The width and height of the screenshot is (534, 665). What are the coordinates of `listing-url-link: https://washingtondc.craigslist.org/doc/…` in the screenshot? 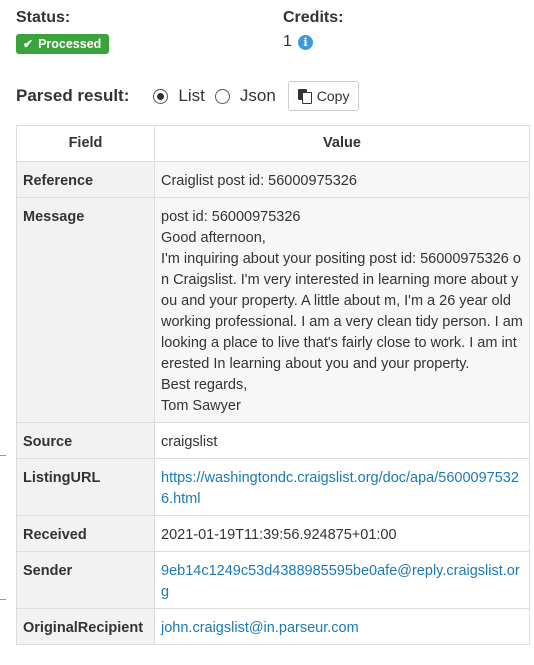 It's located at (340, 488).